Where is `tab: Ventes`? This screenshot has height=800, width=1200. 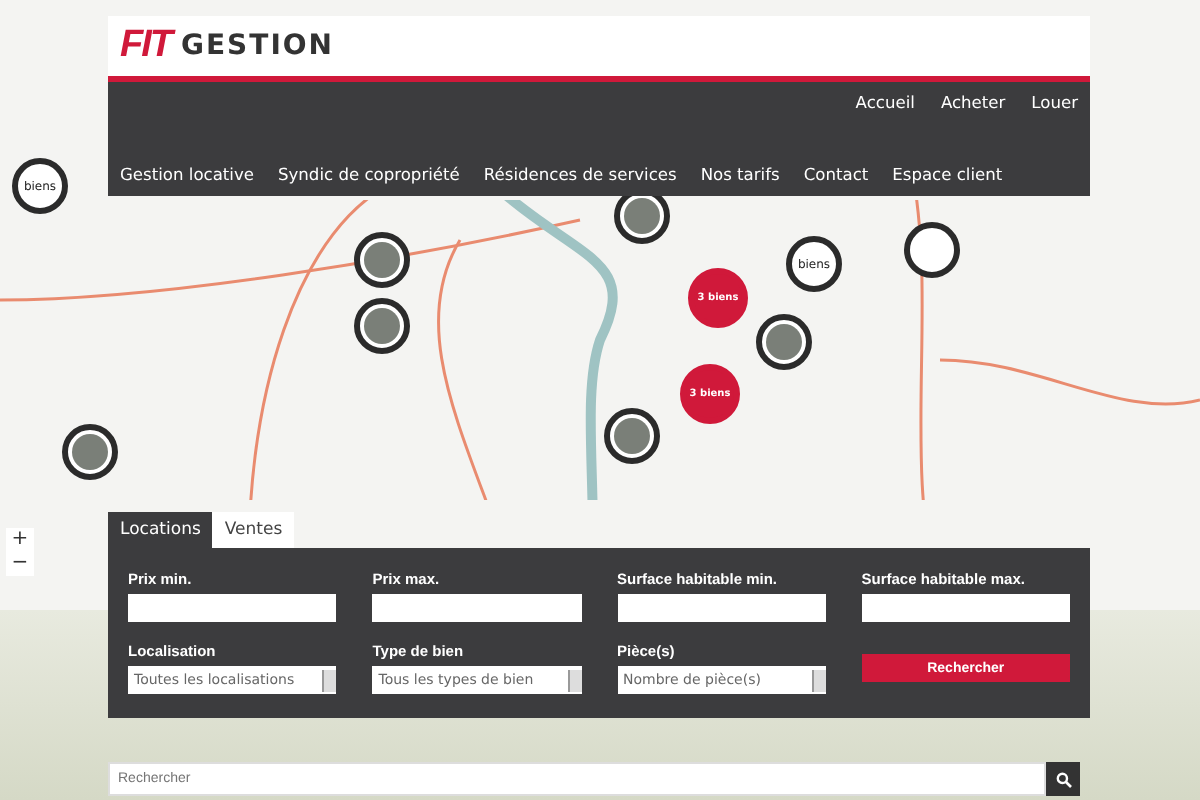
tab: Ventes is located at coordinates (253, 530).